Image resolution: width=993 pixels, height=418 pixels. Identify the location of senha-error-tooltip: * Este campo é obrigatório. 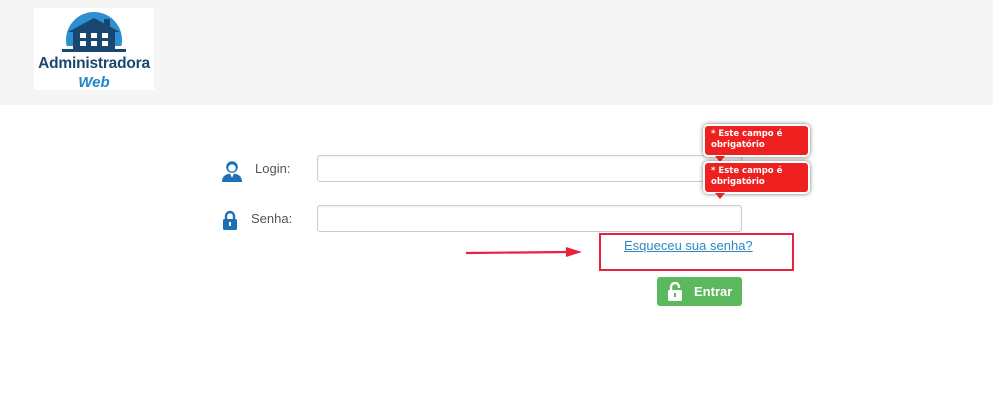
(756, 180).